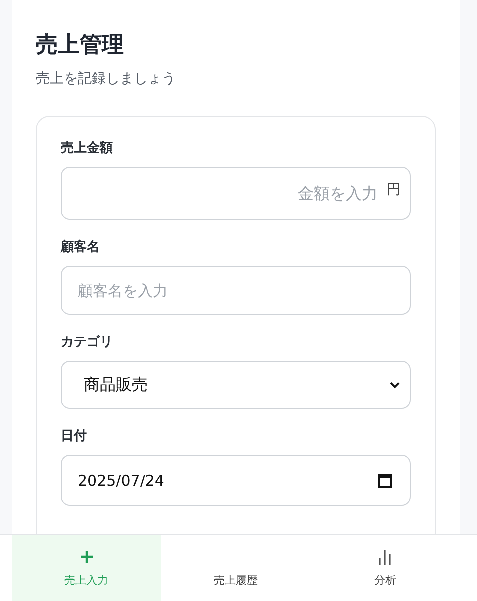  What do you see at coordinates (395, 385) in the screenshot?
I see `chevron-down-icon` at bounding box center [395, 385].